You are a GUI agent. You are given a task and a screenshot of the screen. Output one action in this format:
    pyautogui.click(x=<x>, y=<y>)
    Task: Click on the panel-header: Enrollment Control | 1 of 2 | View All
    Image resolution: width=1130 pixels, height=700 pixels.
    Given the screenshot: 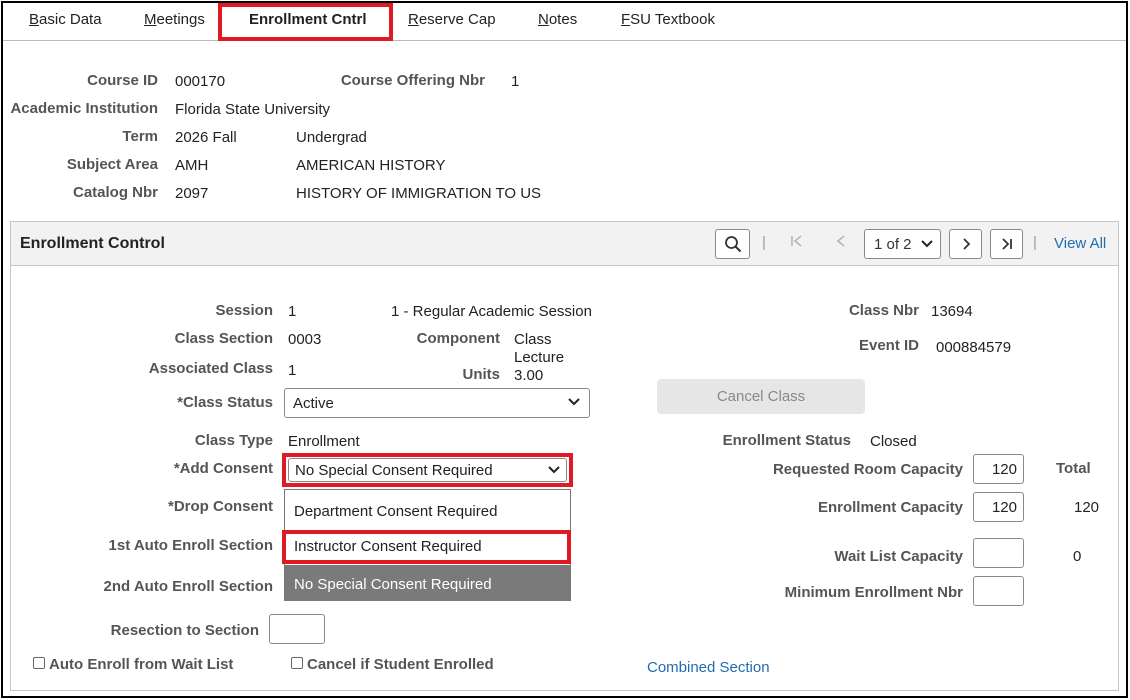 What is the action you would take?
    pyautogui.click(x=564, y=244)
    